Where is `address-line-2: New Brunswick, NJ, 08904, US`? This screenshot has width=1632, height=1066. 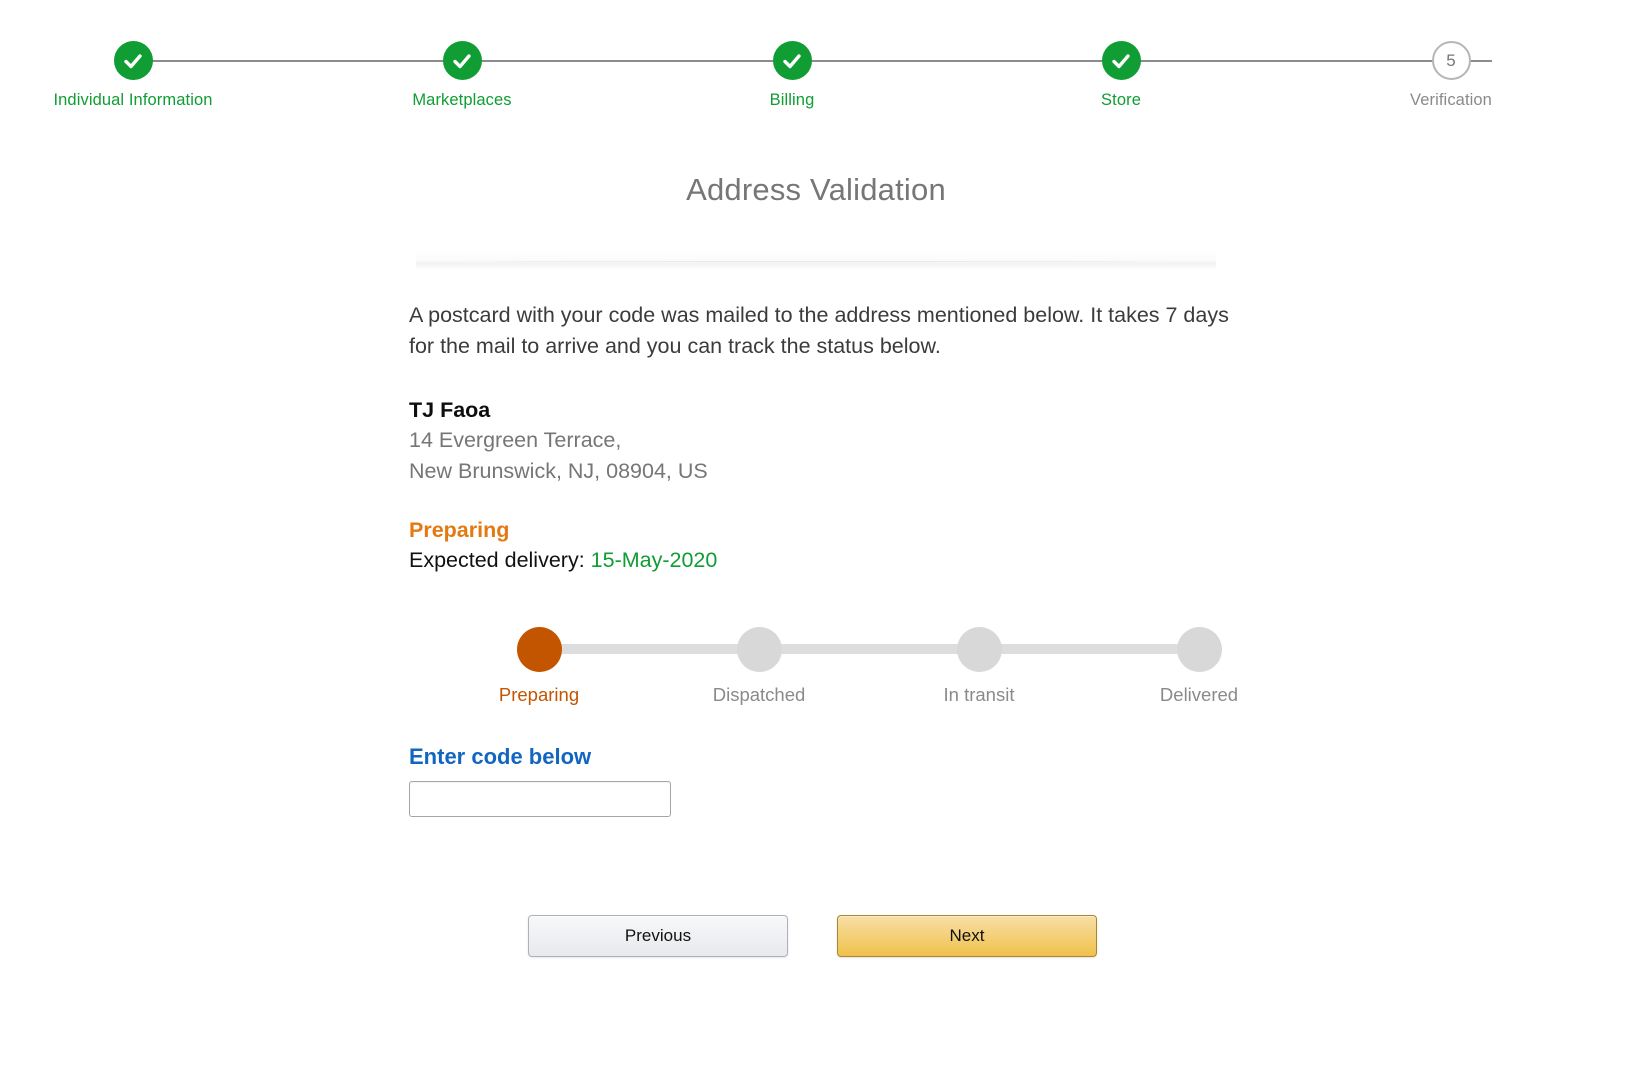
address-line-2: New Brunswick, NJ, 08904, US is located at coordinates (558, 471).